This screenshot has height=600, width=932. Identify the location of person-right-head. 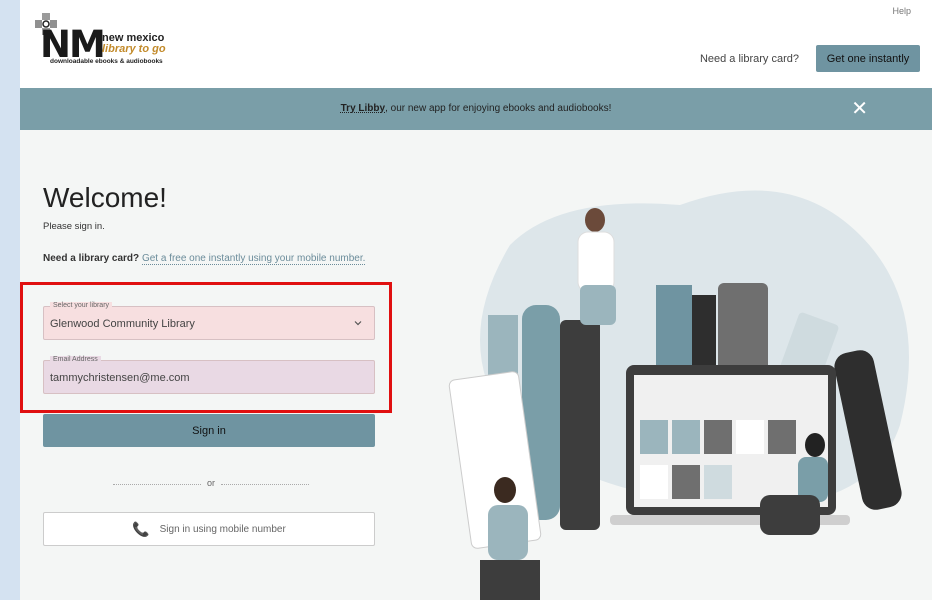
(815, 445).